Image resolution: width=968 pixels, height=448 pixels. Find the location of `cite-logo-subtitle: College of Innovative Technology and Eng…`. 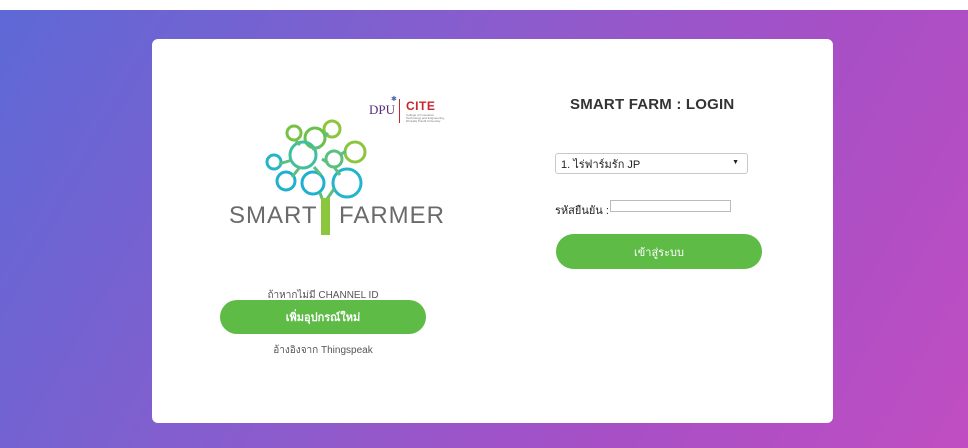

cite-logo-subtitle: College of Innovative Technology and Eng… is located at coordinates (425, 118).